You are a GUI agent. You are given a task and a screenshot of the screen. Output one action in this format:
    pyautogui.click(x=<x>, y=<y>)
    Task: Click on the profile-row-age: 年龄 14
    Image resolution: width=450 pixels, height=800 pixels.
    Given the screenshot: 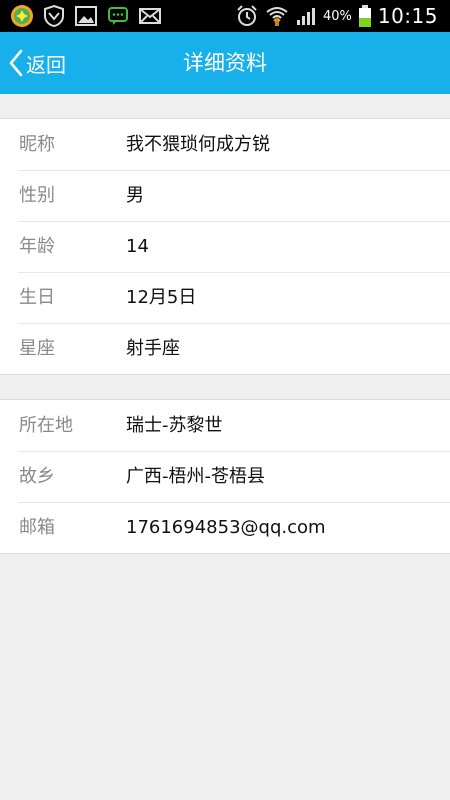 What is the action you would take?
    pyautogui.click(x=225, y=246)
    